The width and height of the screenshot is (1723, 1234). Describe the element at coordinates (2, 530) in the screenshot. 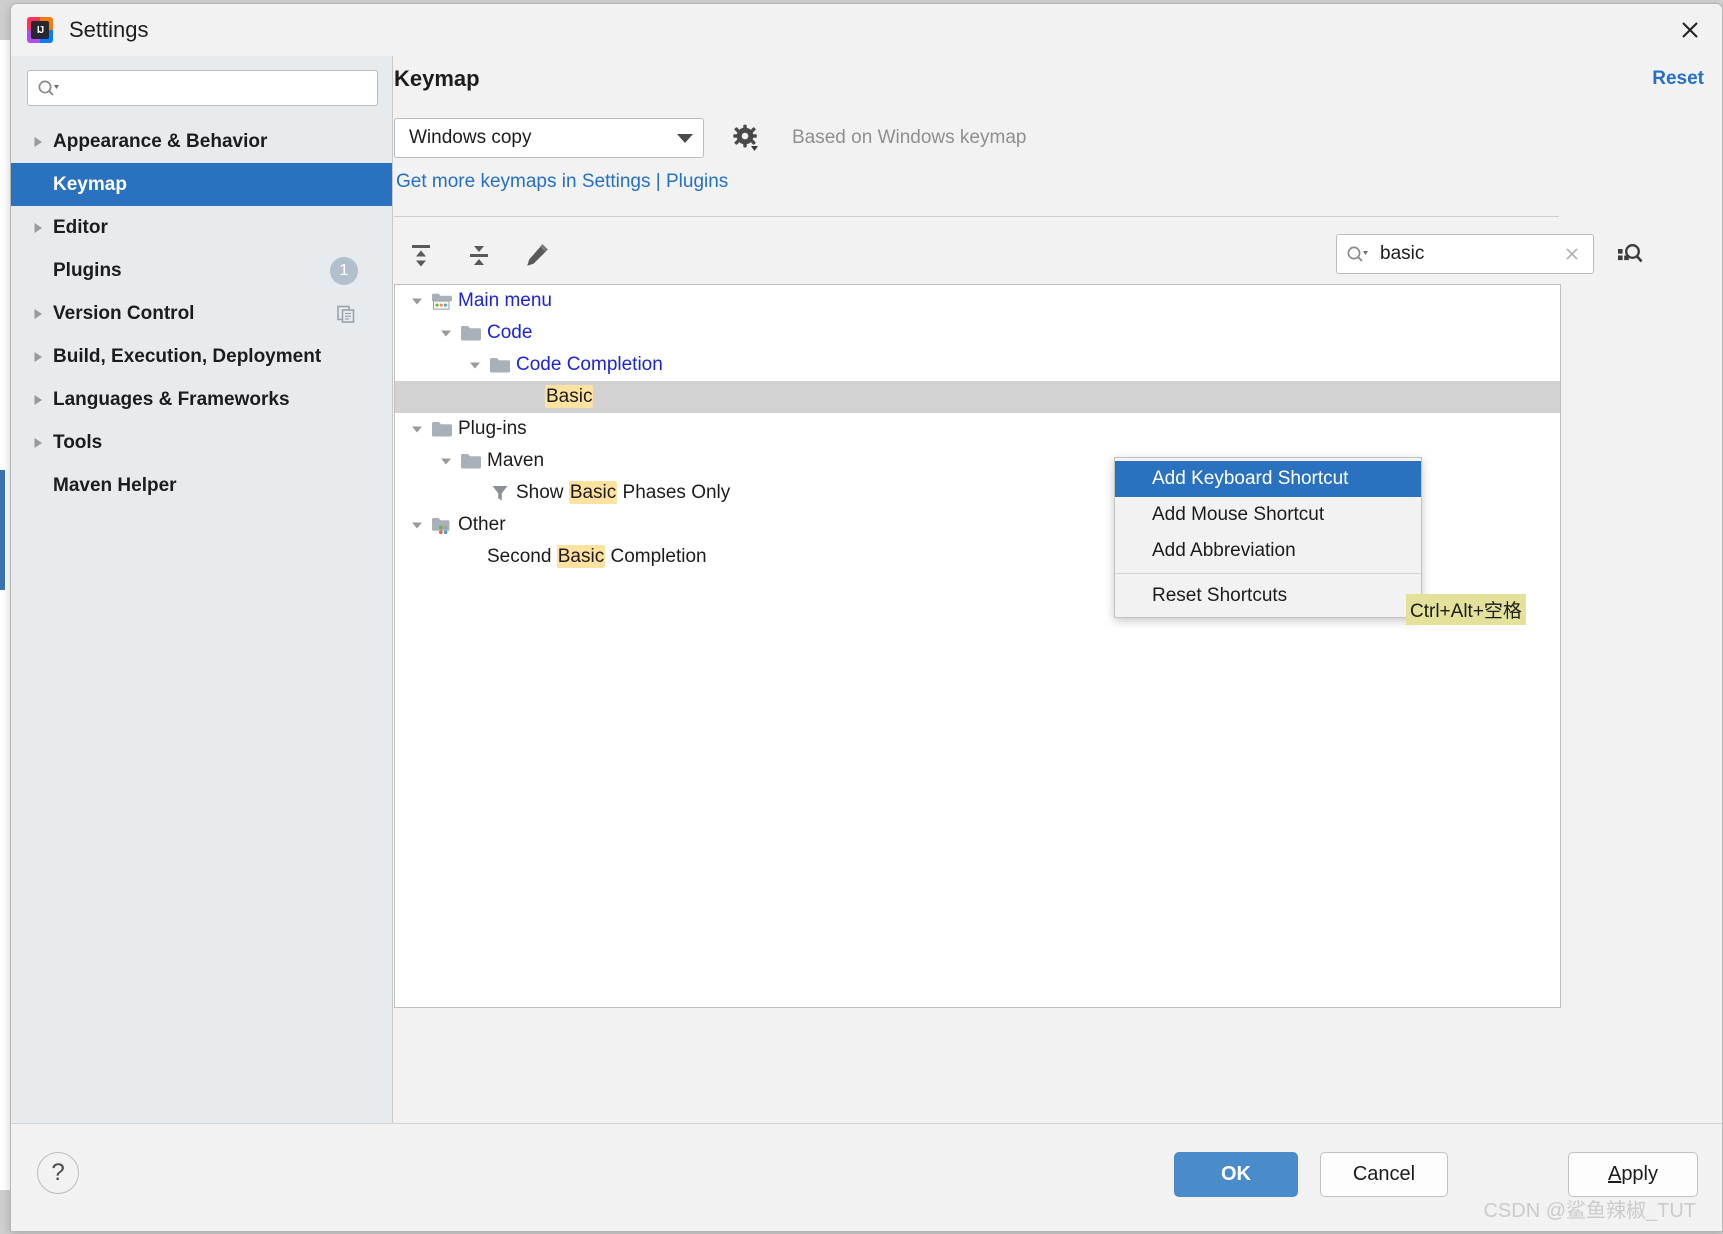

I see `background-scrollbar-marker` at that location.